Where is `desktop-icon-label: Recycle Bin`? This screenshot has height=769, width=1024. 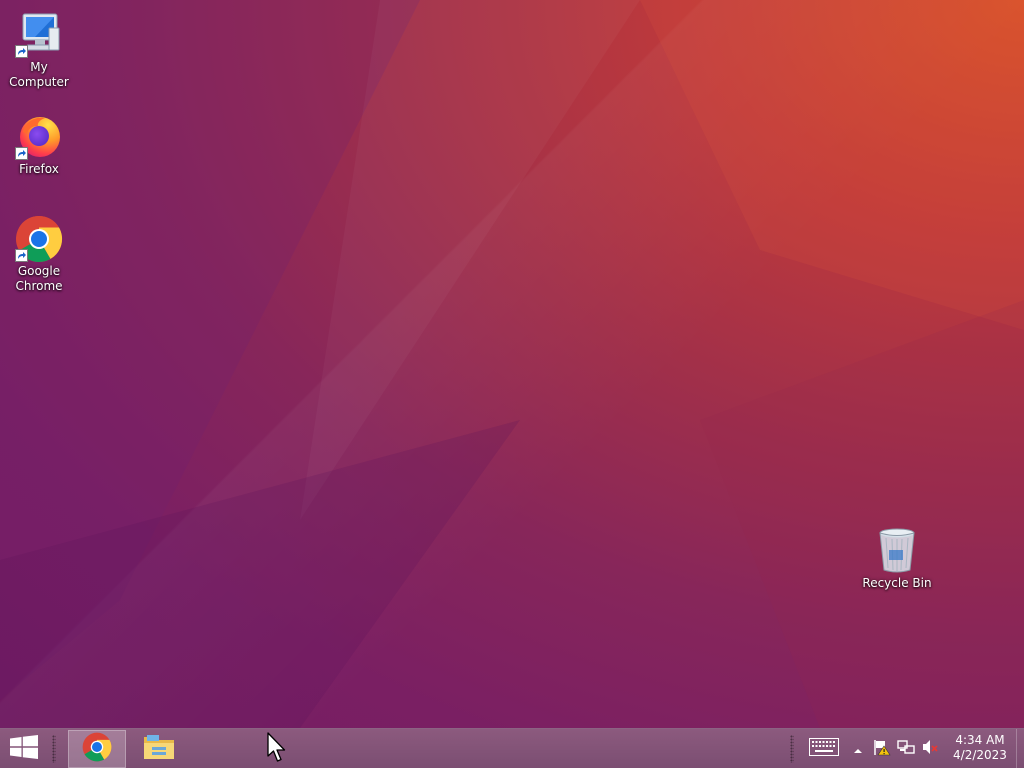 desktop-icon-label: Recycle Bin is located at coordinates (897, 583).